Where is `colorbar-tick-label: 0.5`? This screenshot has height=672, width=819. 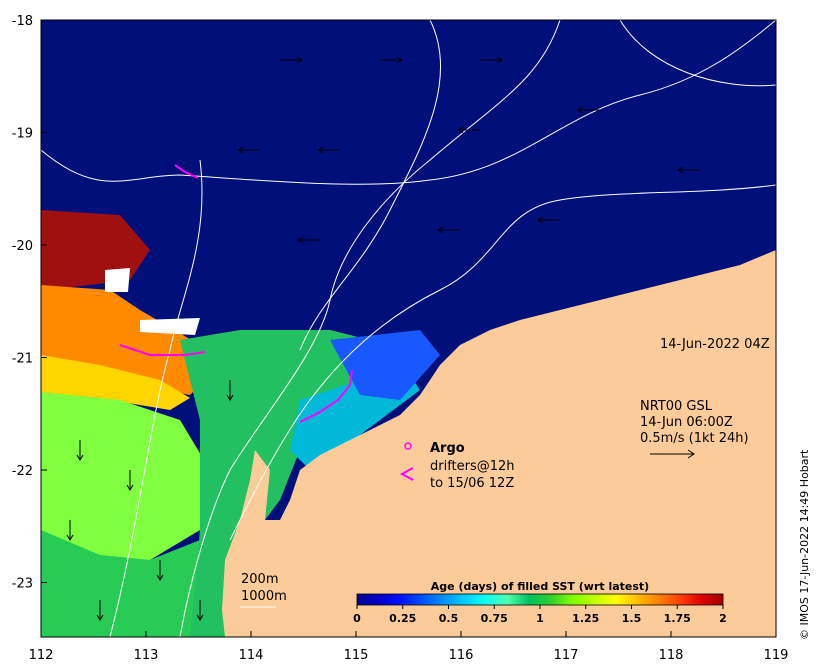 colorbar-tick-label: 0.5 is located at coordinates (449, 618).